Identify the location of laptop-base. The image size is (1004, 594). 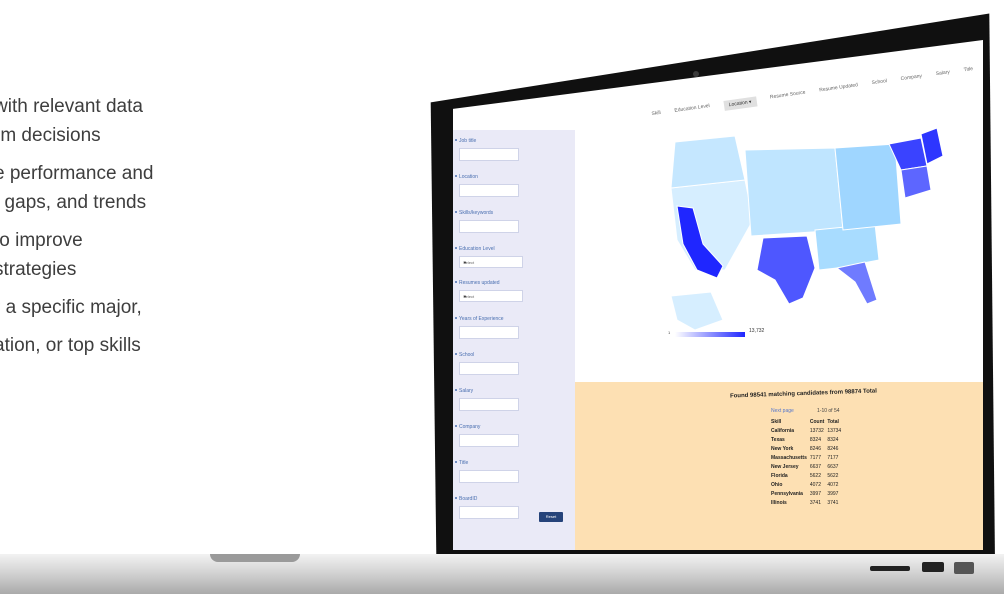
(502, 574).